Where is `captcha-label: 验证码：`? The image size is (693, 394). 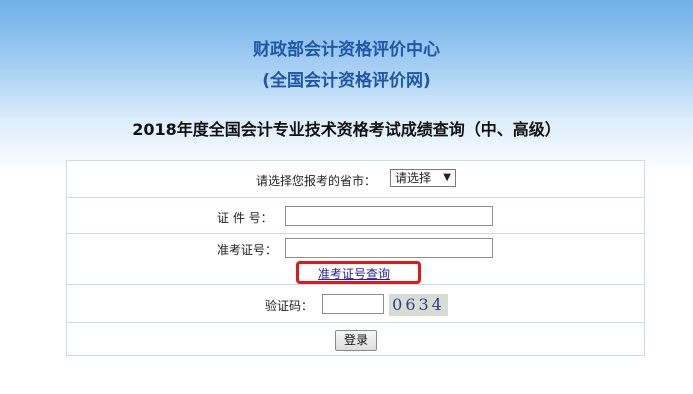
captcha-label: 验证码： is located at coordinates (289, 306).